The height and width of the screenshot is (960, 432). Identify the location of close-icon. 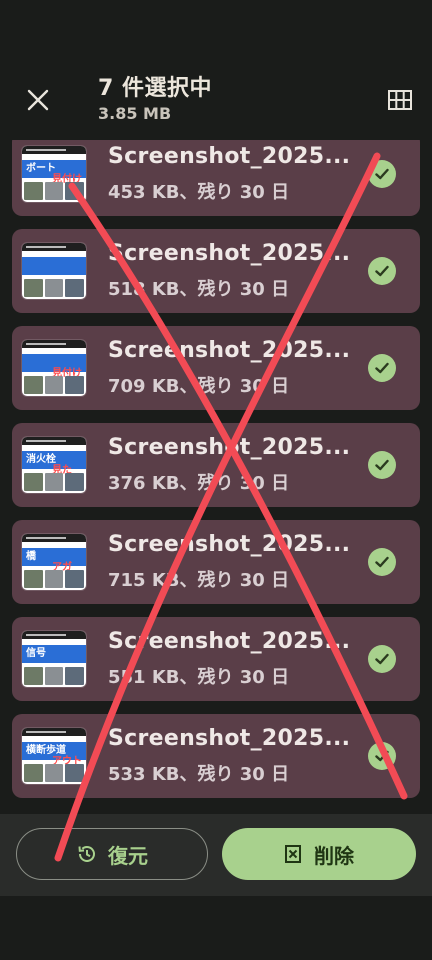
(38, 100).